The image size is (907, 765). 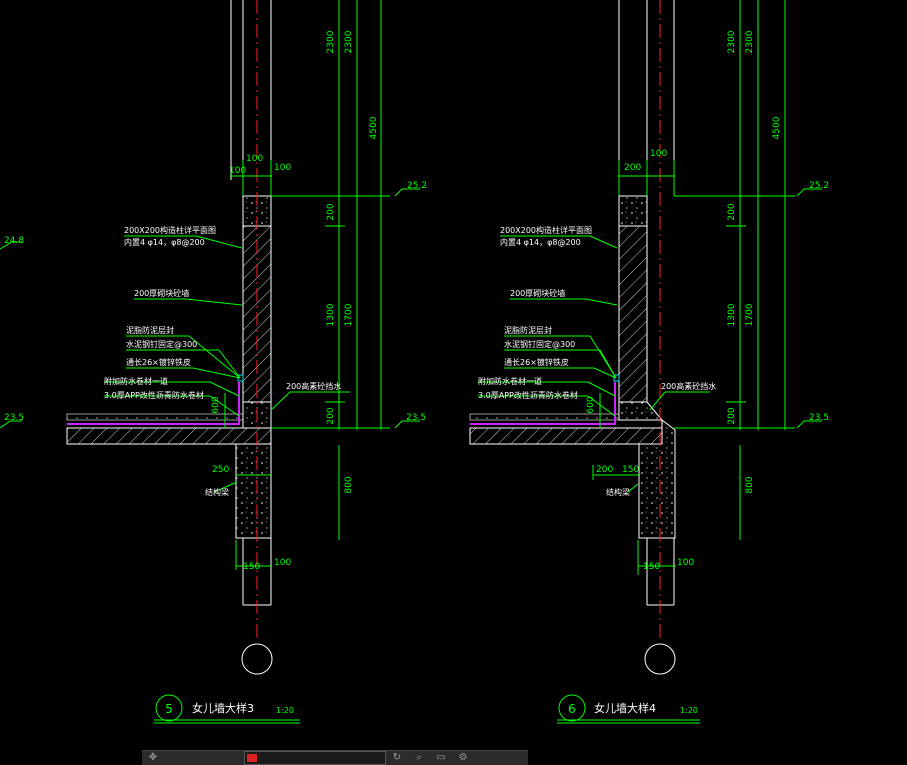 What do you see at coordinates (633, 314) in the screenshot?
I see `parapet-wall` at bounding box center [633, 314].